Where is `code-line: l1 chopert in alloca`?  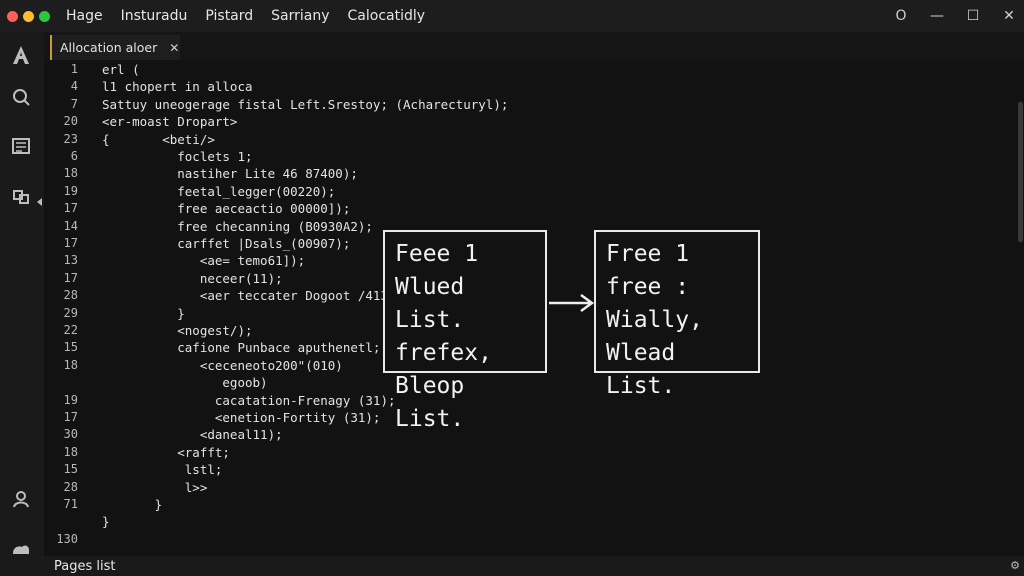 code-line: l1 chopert in alloca is located at coordinates (177, 86).